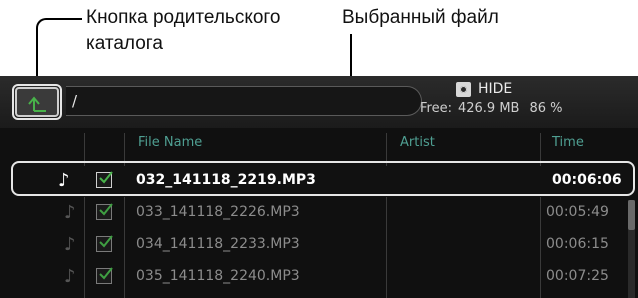 The height and width of the screenshot is (298, 638). I want to click on file-time: 00:07:25, so click(577, 276).